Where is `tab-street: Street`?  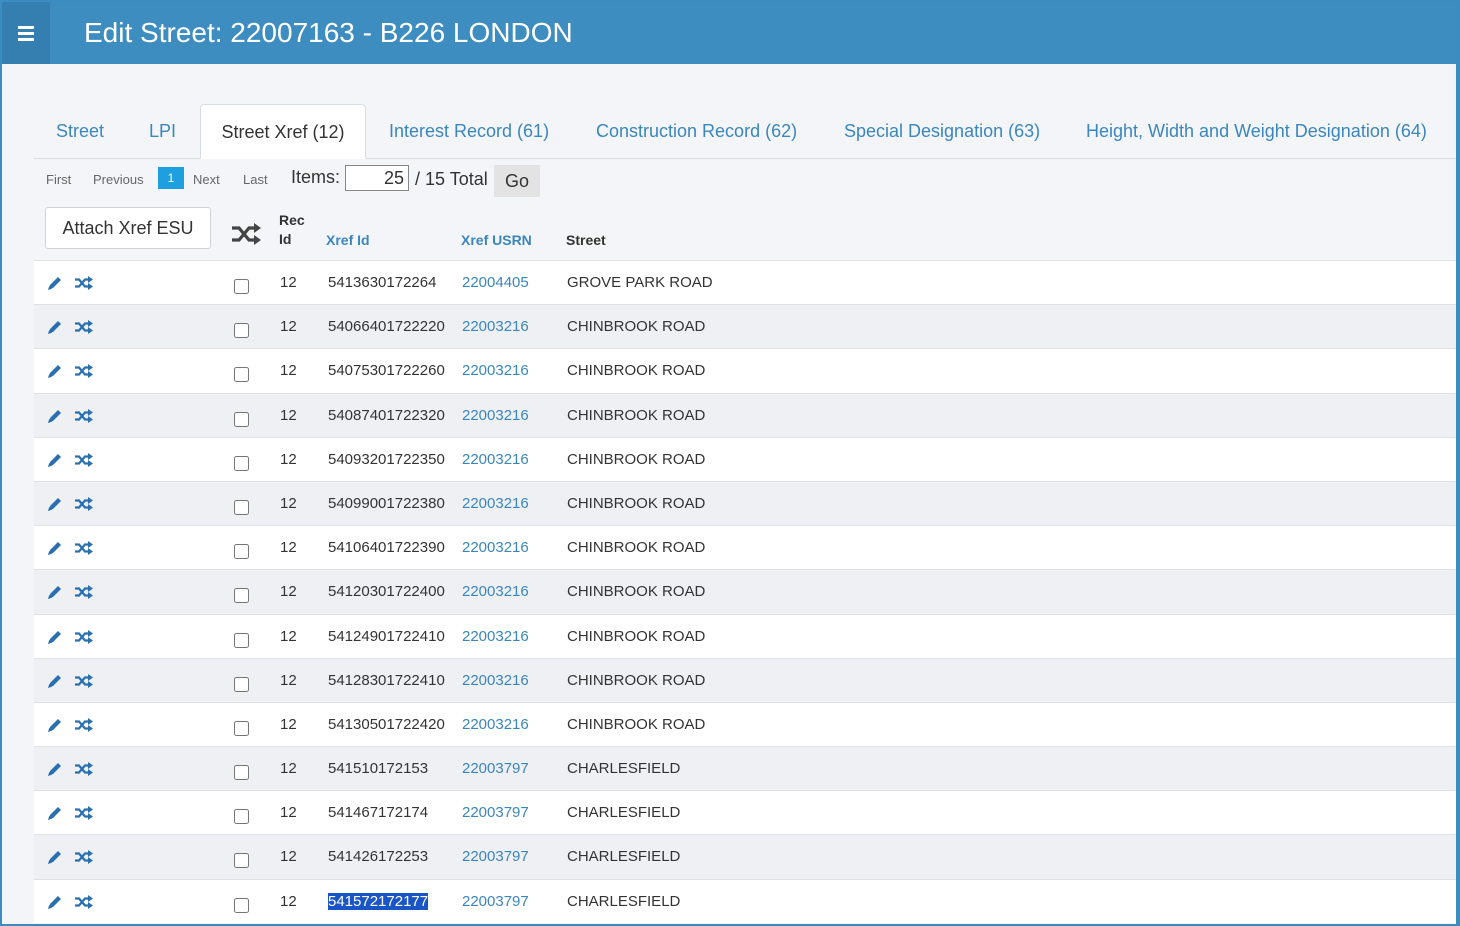 tab-street: Street is located at coordinates (80, 131).